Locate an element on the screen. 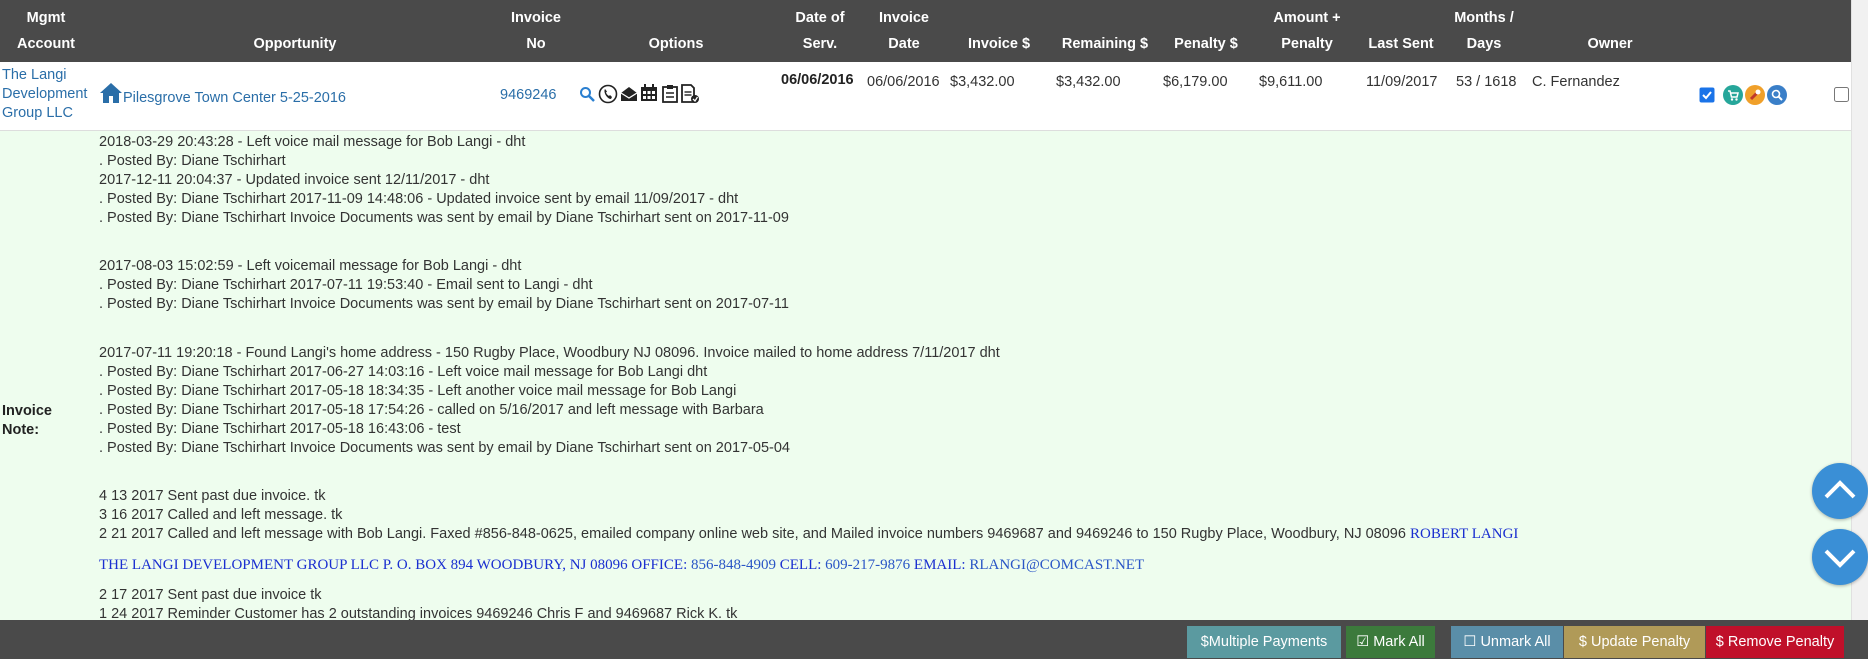 This screenshot has width=1868, height=659. square-icon: ☐ is located at coordinates (1470, 642).